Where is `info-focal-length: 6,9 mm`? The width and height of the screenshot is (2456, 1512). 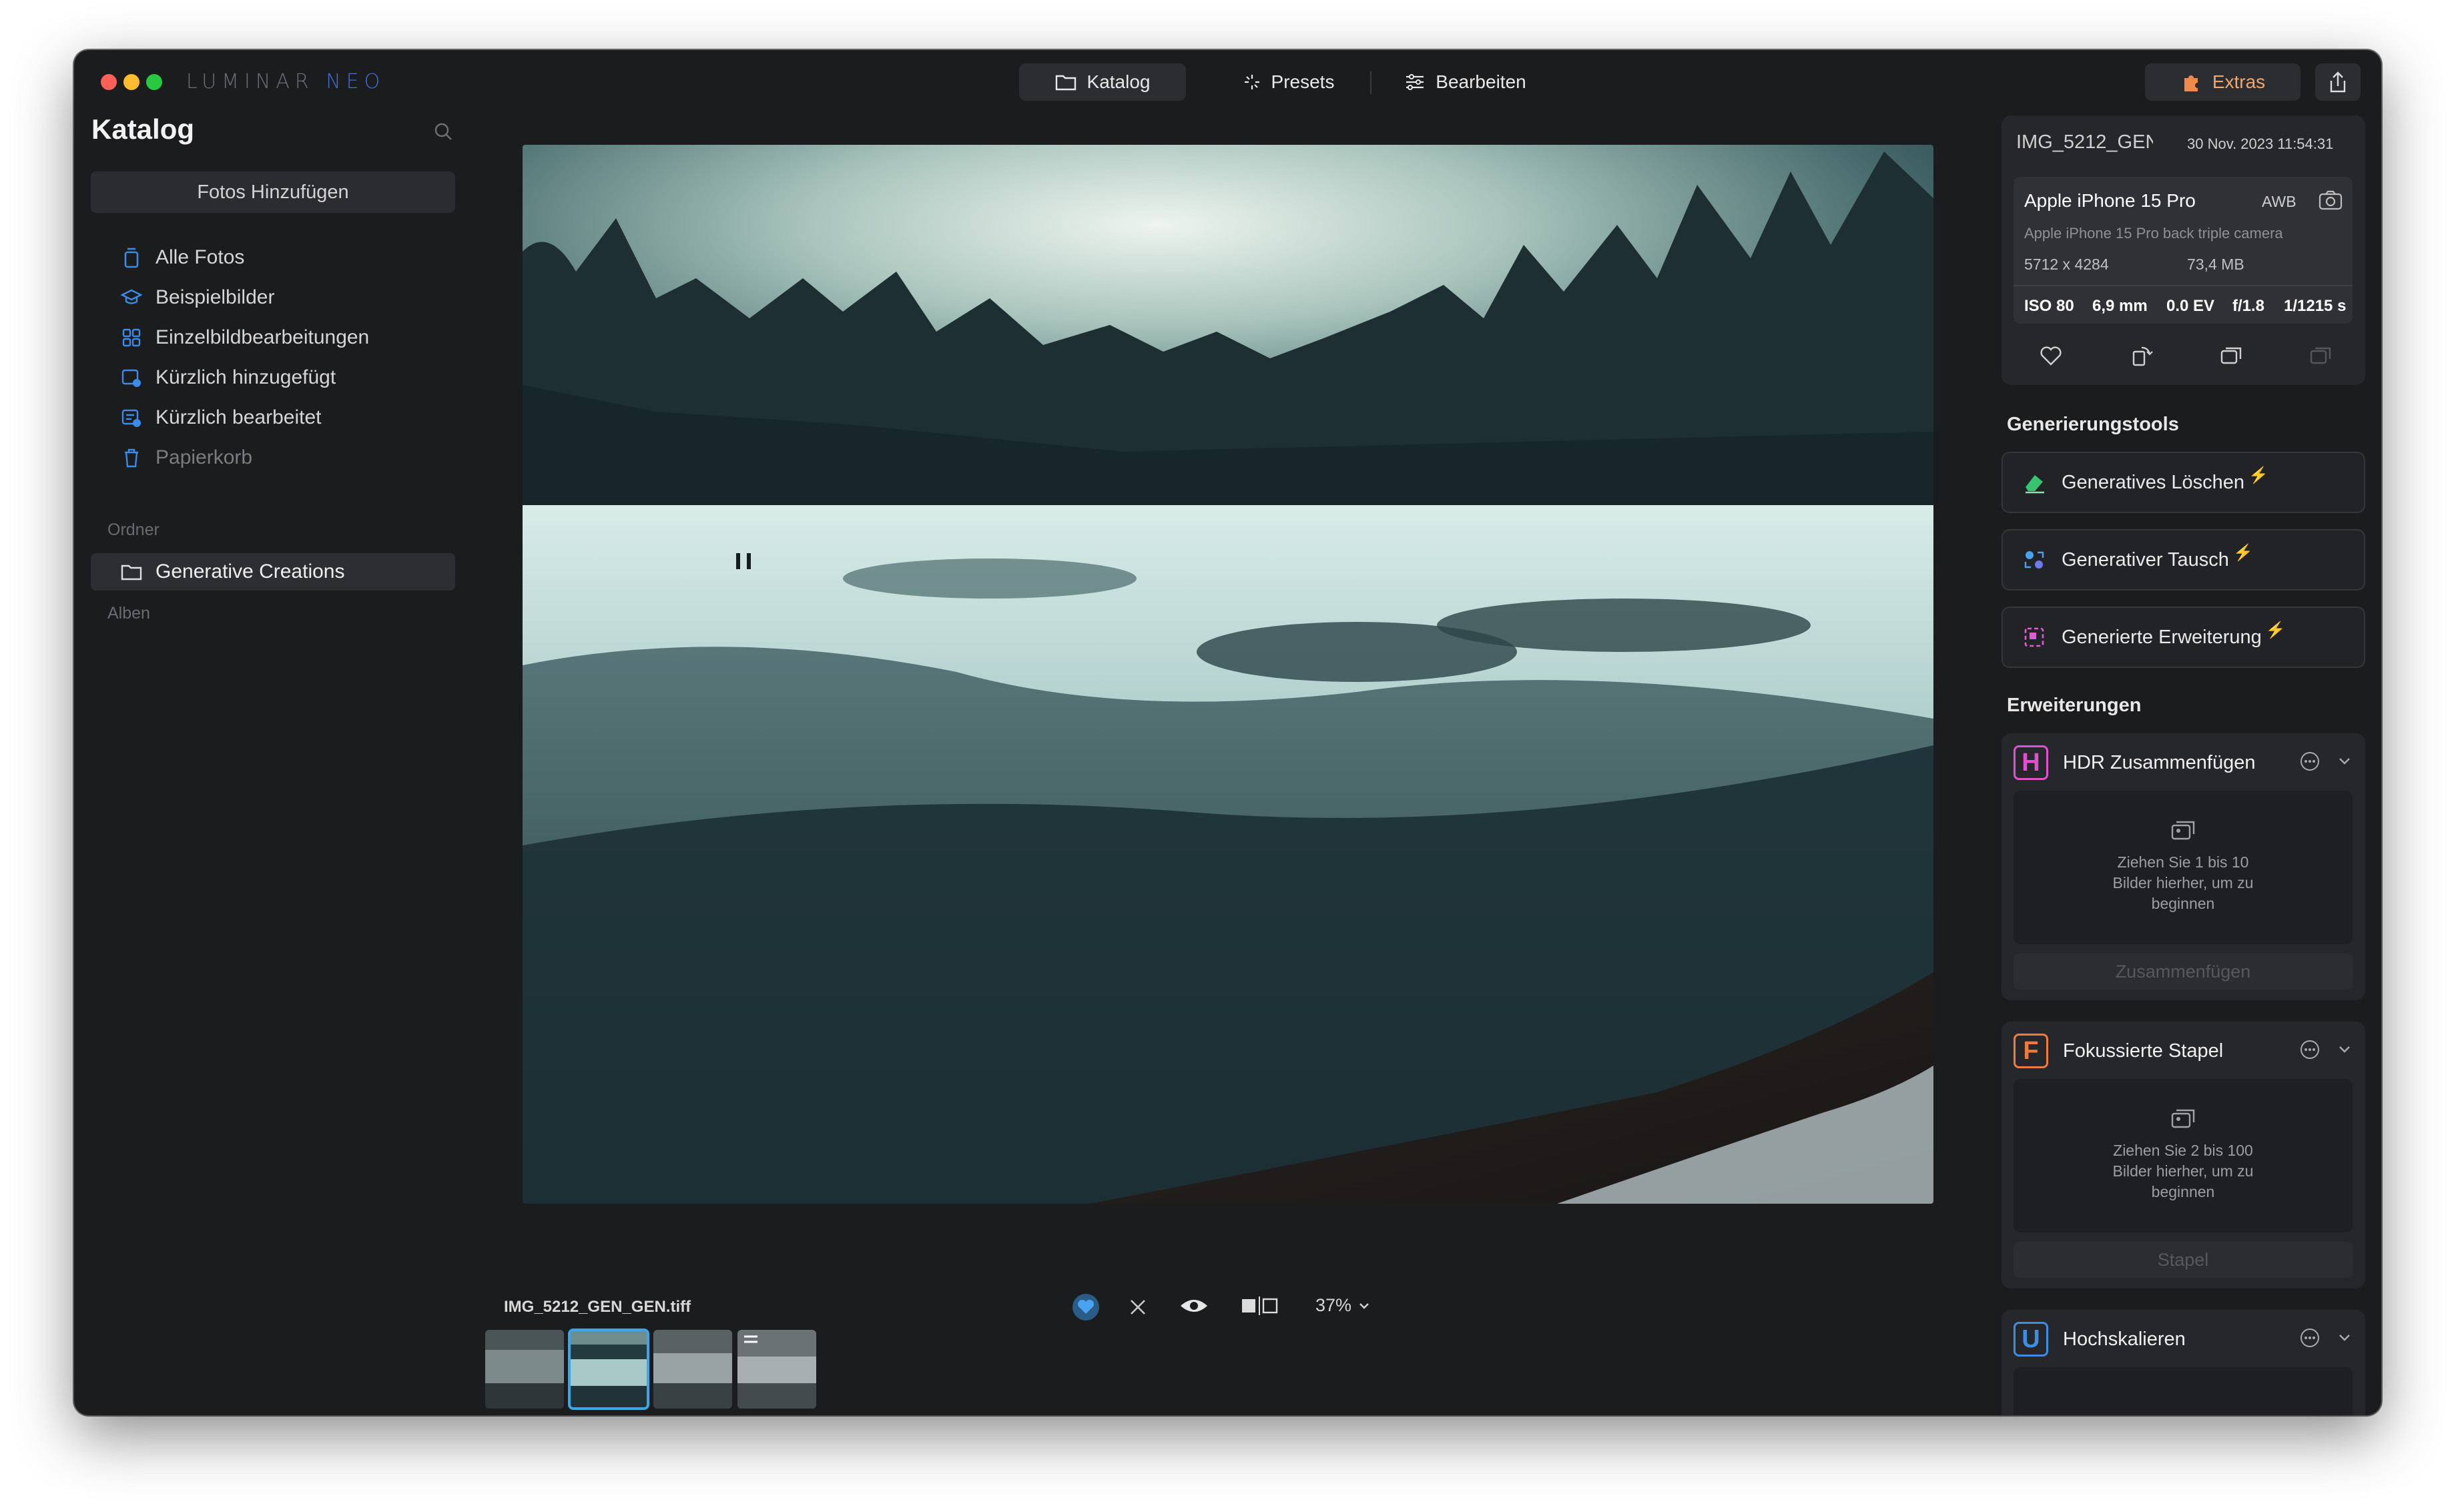 info-focal-length: 6,9 mm is located at coordinates (2120, 306).